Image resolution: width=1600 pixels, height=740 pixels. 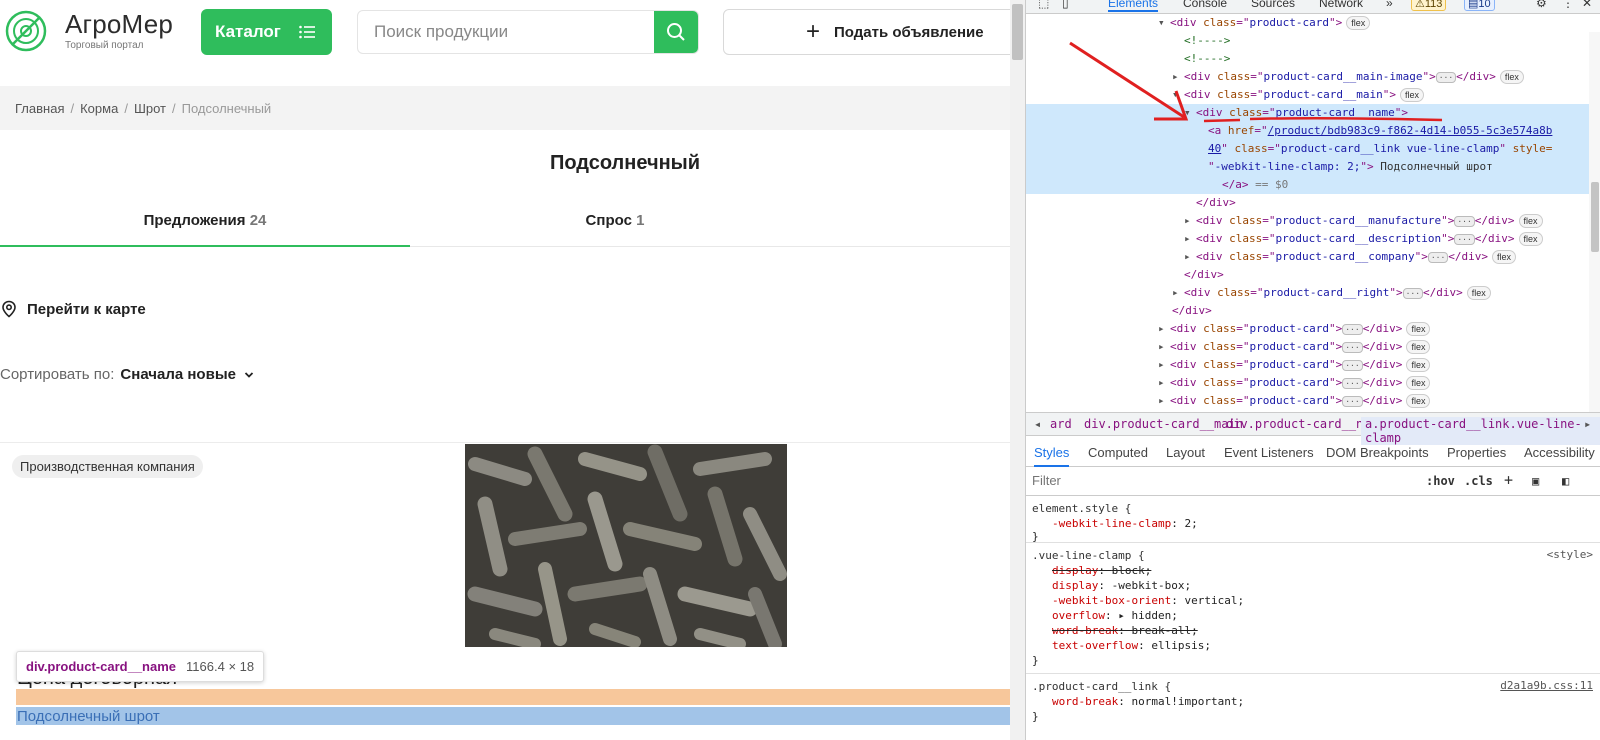 I want to click on style-declaration: -webkit-box-orient: vertical;, so click(x=1138, y=600).